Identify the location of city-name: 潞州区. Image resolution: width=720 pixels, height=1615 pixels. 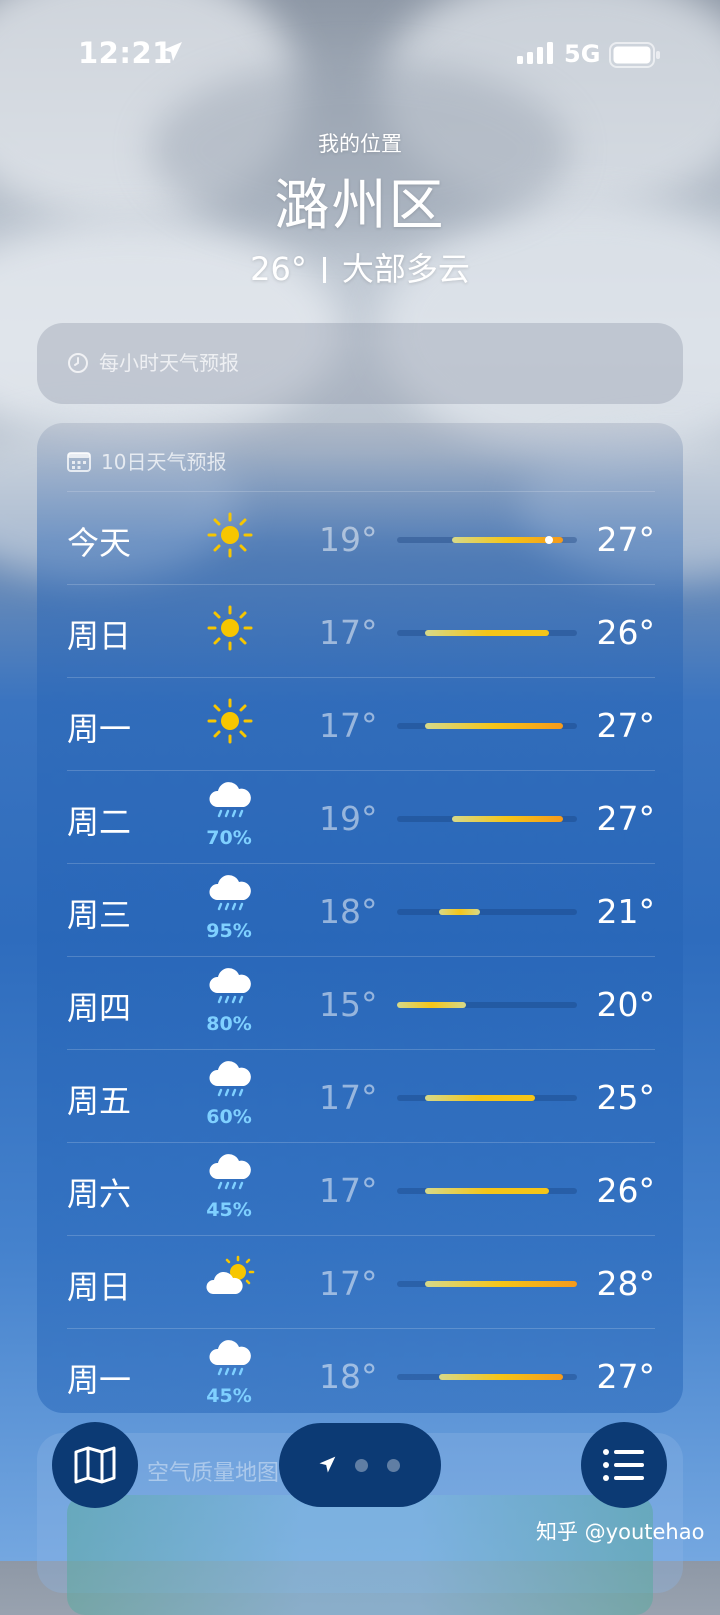
(360, 205).